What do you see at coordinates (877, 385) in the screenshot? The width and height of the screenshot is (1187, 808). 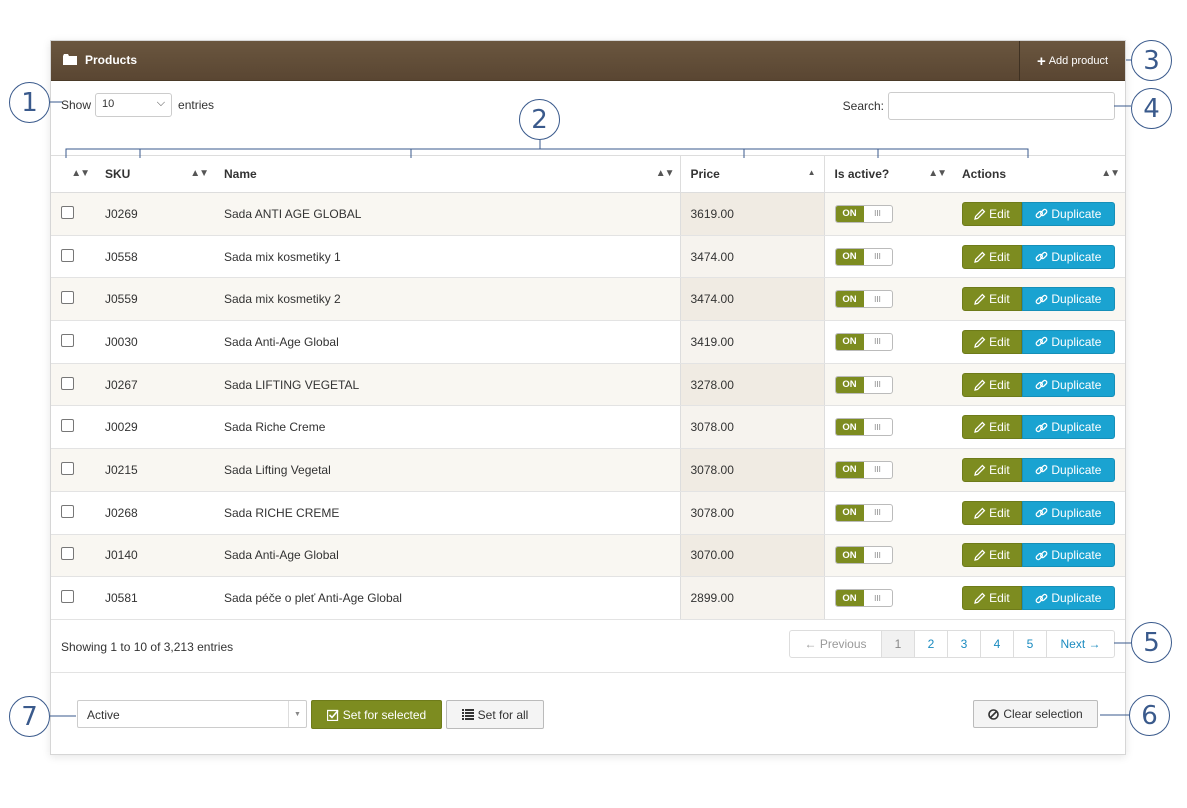 I see `toggle-grip-icon: III` at bounding box center [877, 385].